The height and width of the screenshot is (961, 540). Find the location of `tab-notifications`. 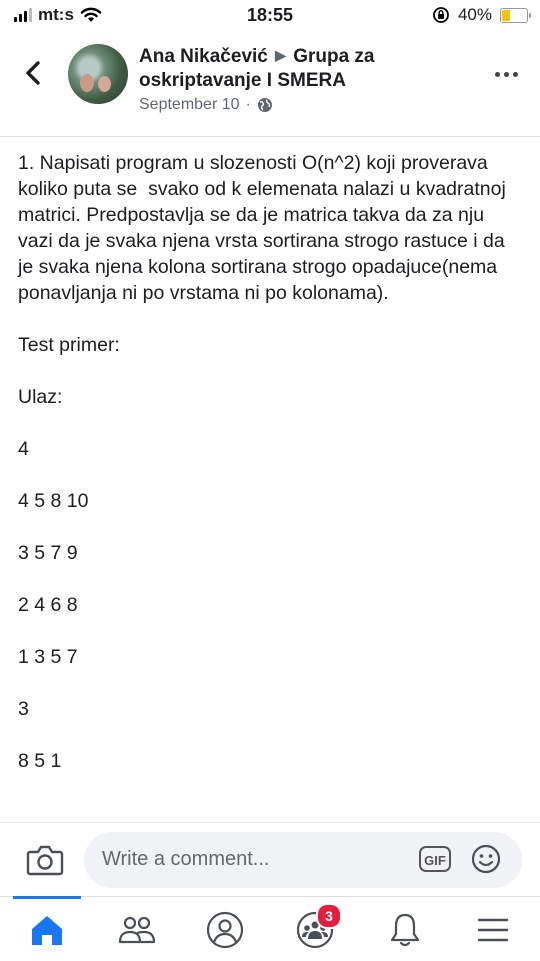

tab-notifications is located at coordinates (405, 930).